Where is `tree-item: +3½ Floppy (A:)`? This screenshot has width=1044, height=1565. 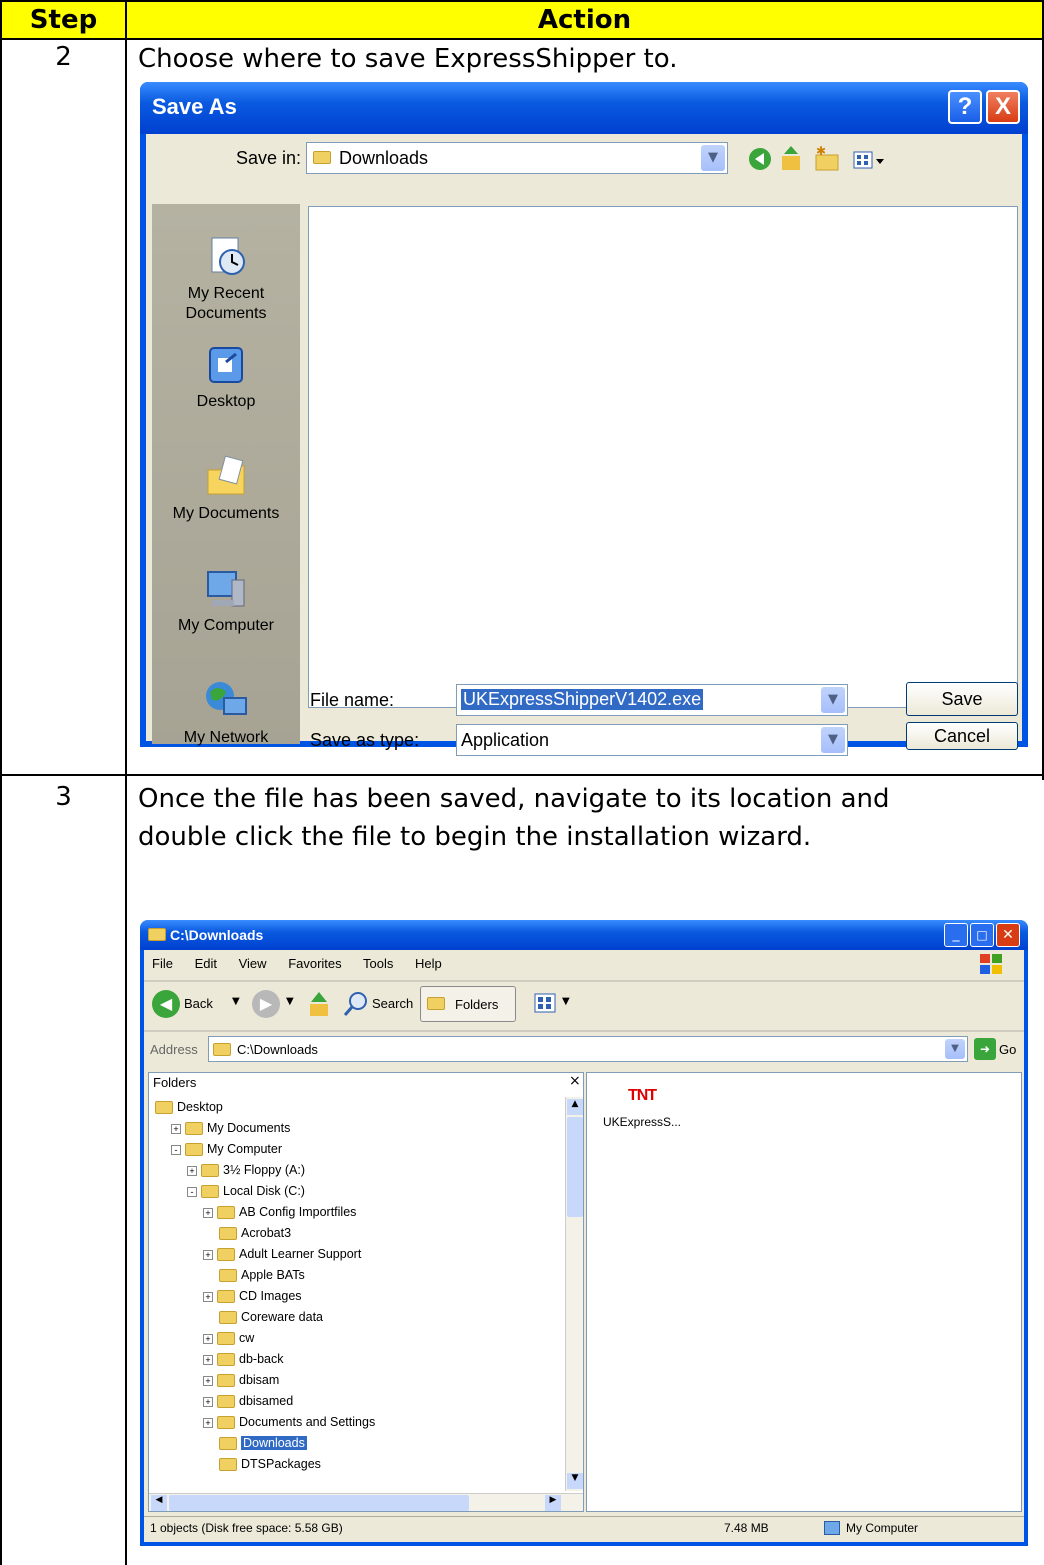
tree-item: +3½ Floppy (A:) is located at coordinates (246, 1170).